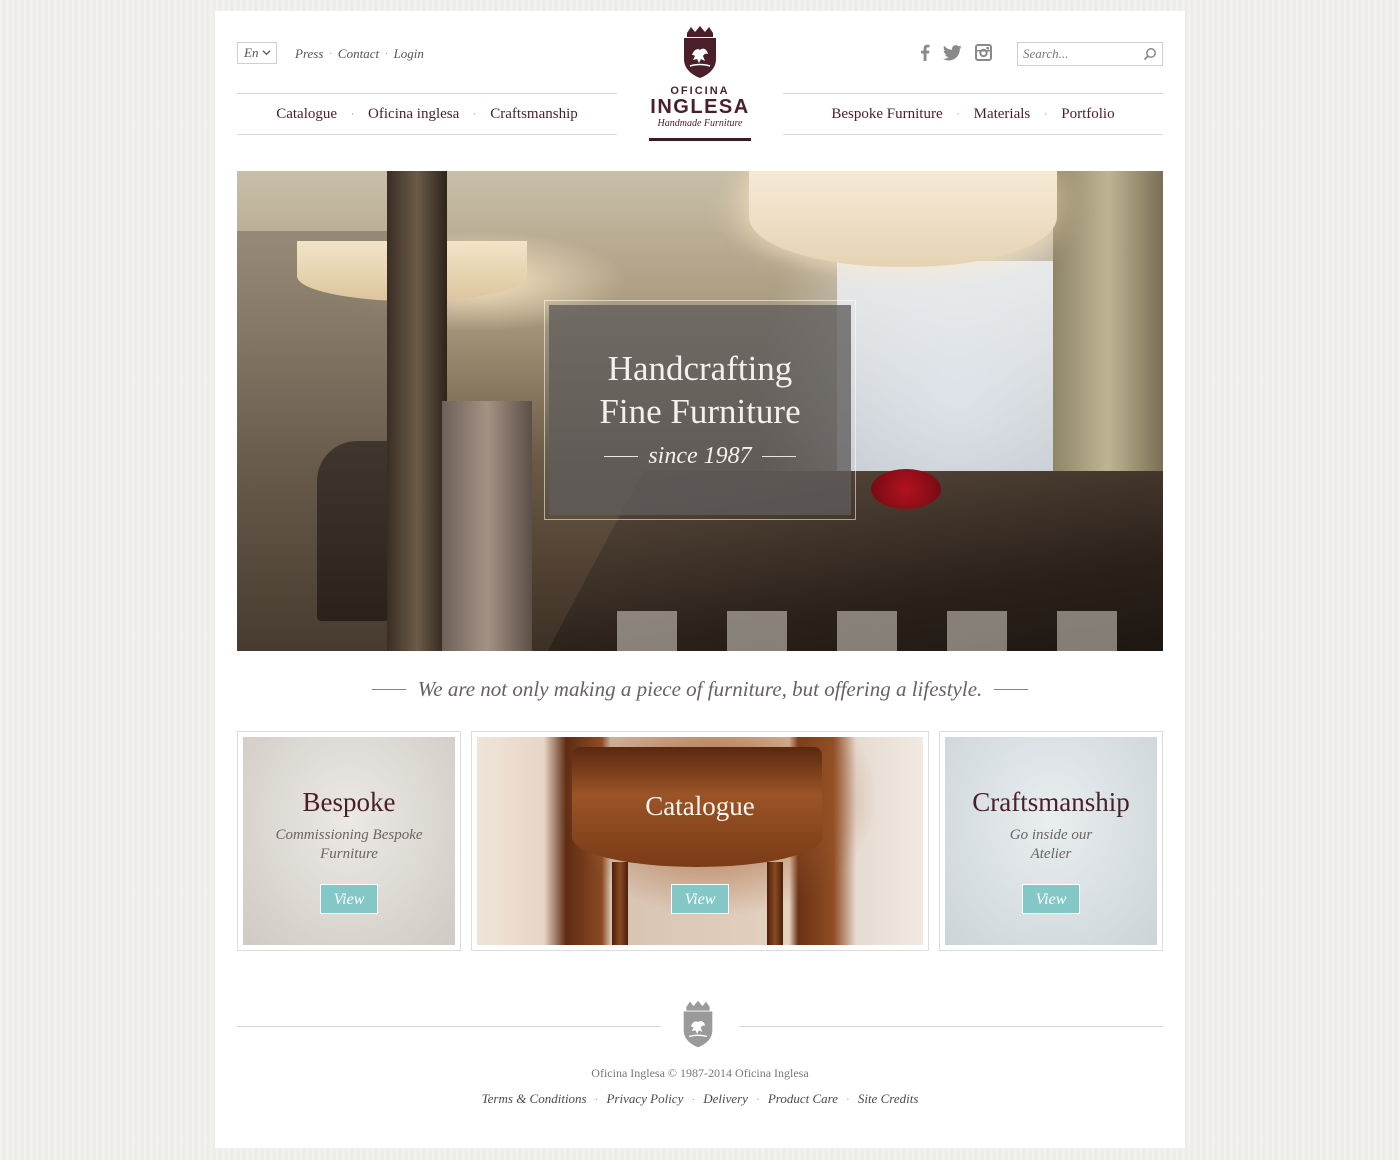 The height and width of the screenshot is (1160, 1400). What do you see at coordinates (925, 55) in the screenshot?
I see `facebook-icon` at bounding box center [925, 55].